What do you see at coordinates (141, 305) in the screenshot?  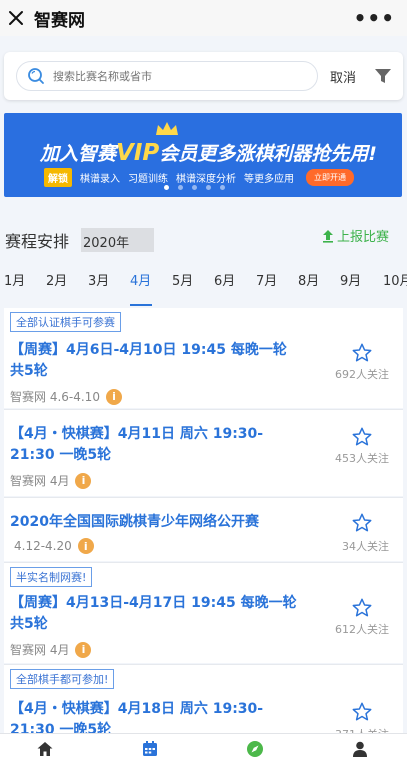 I see `active-month-indicator` at bounding box center [141, 305].